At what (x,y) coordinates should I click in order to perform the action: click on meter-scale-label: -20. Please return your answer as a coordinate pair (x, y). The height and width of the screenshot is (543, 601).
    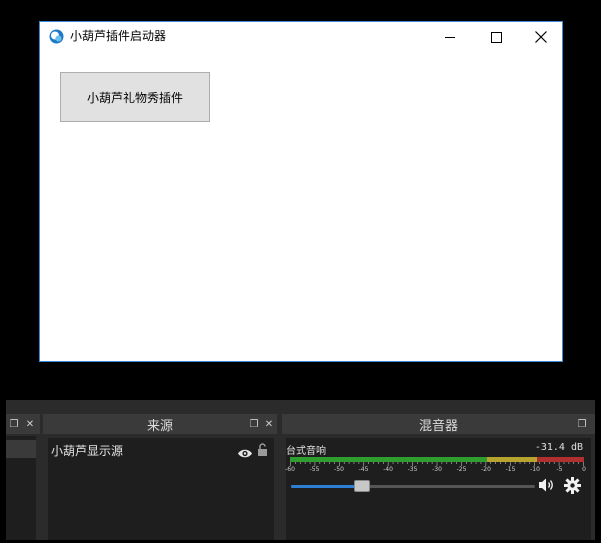
    Looking at the image, I should click on (486, 469).